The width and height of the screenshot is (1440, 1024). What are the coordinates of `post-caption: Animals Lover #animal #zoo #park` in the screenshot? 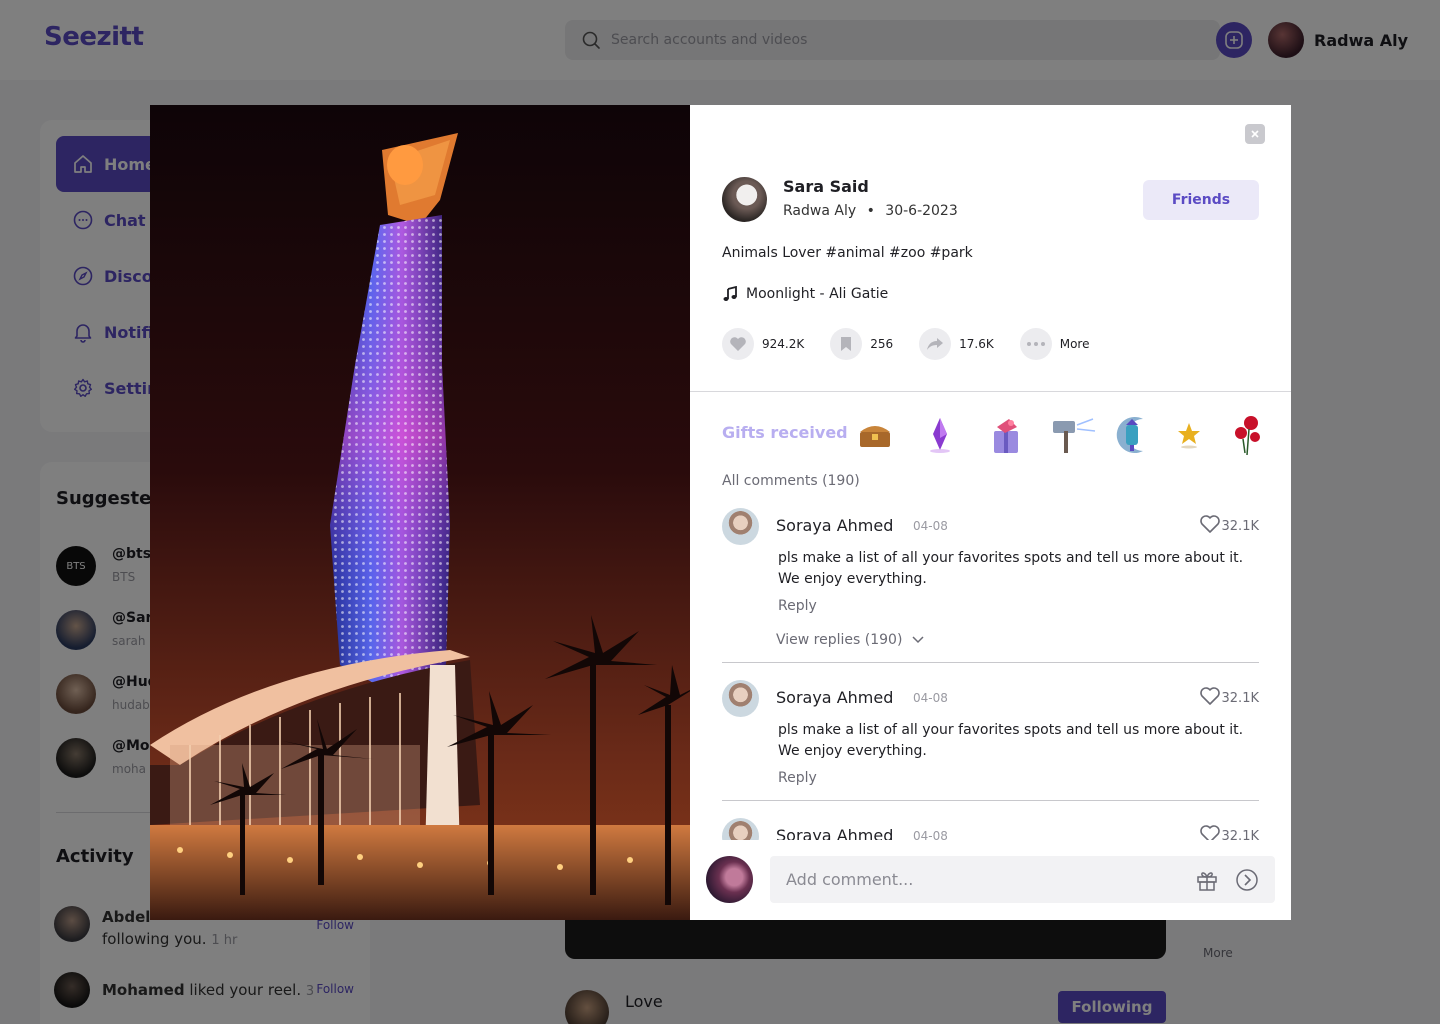 It's located at (847, 253).